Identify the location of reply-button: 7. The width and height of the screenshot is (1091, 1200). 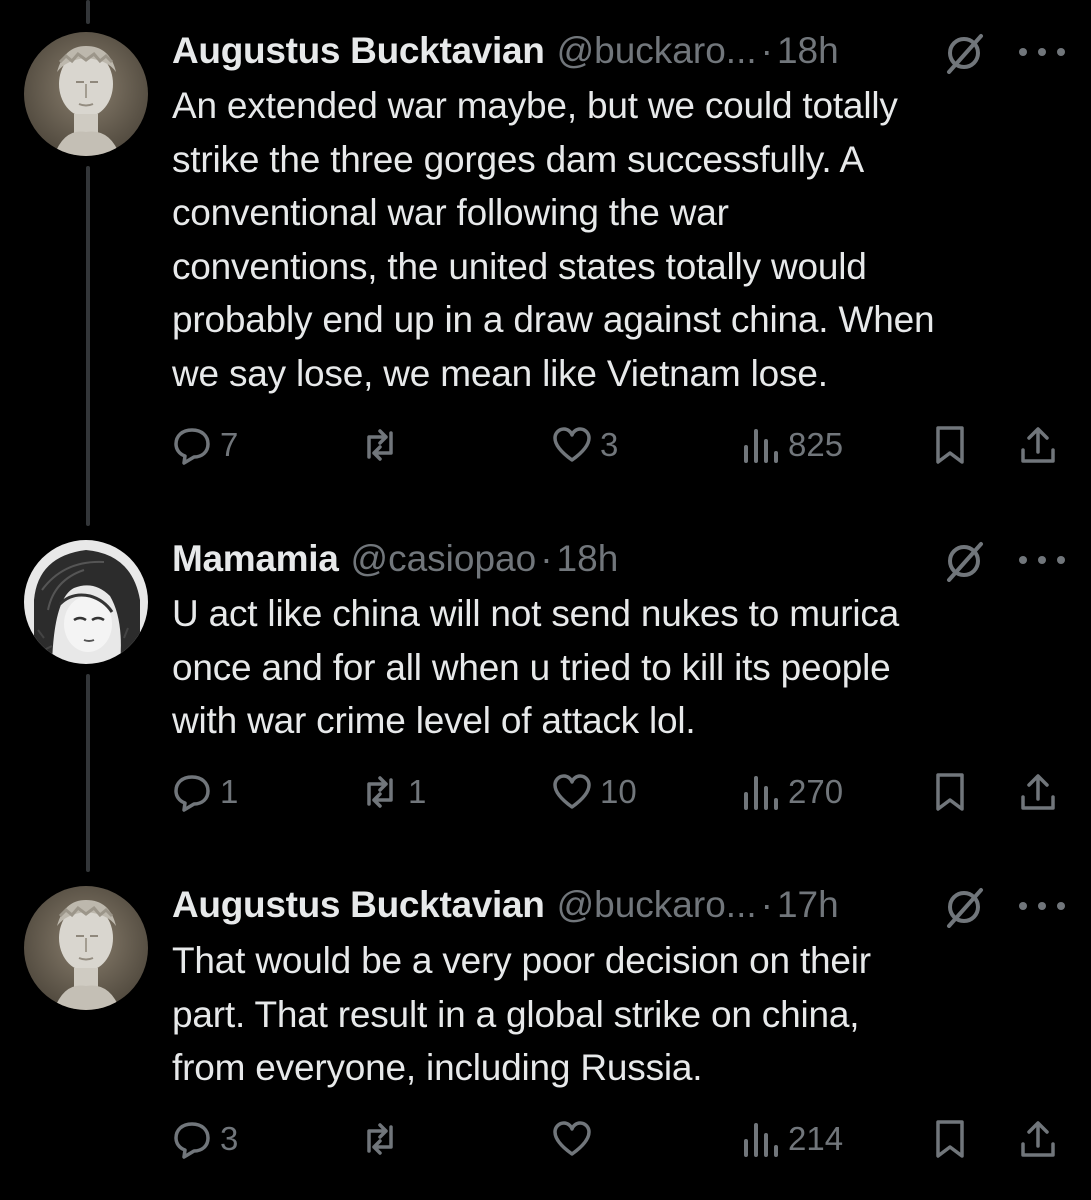
(205, 445).